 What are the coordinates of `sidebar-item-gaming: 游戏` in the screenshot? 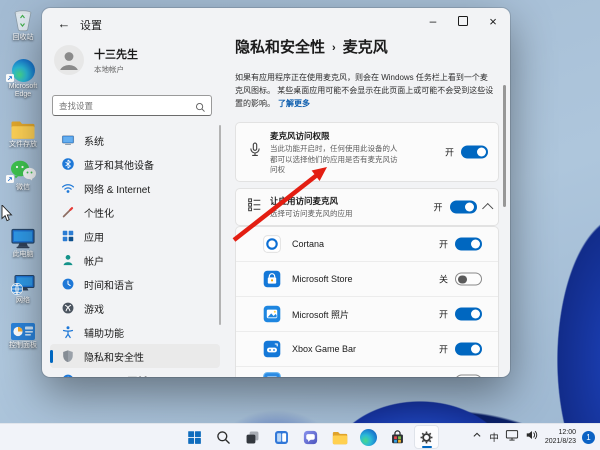 It's located at (135, 308).